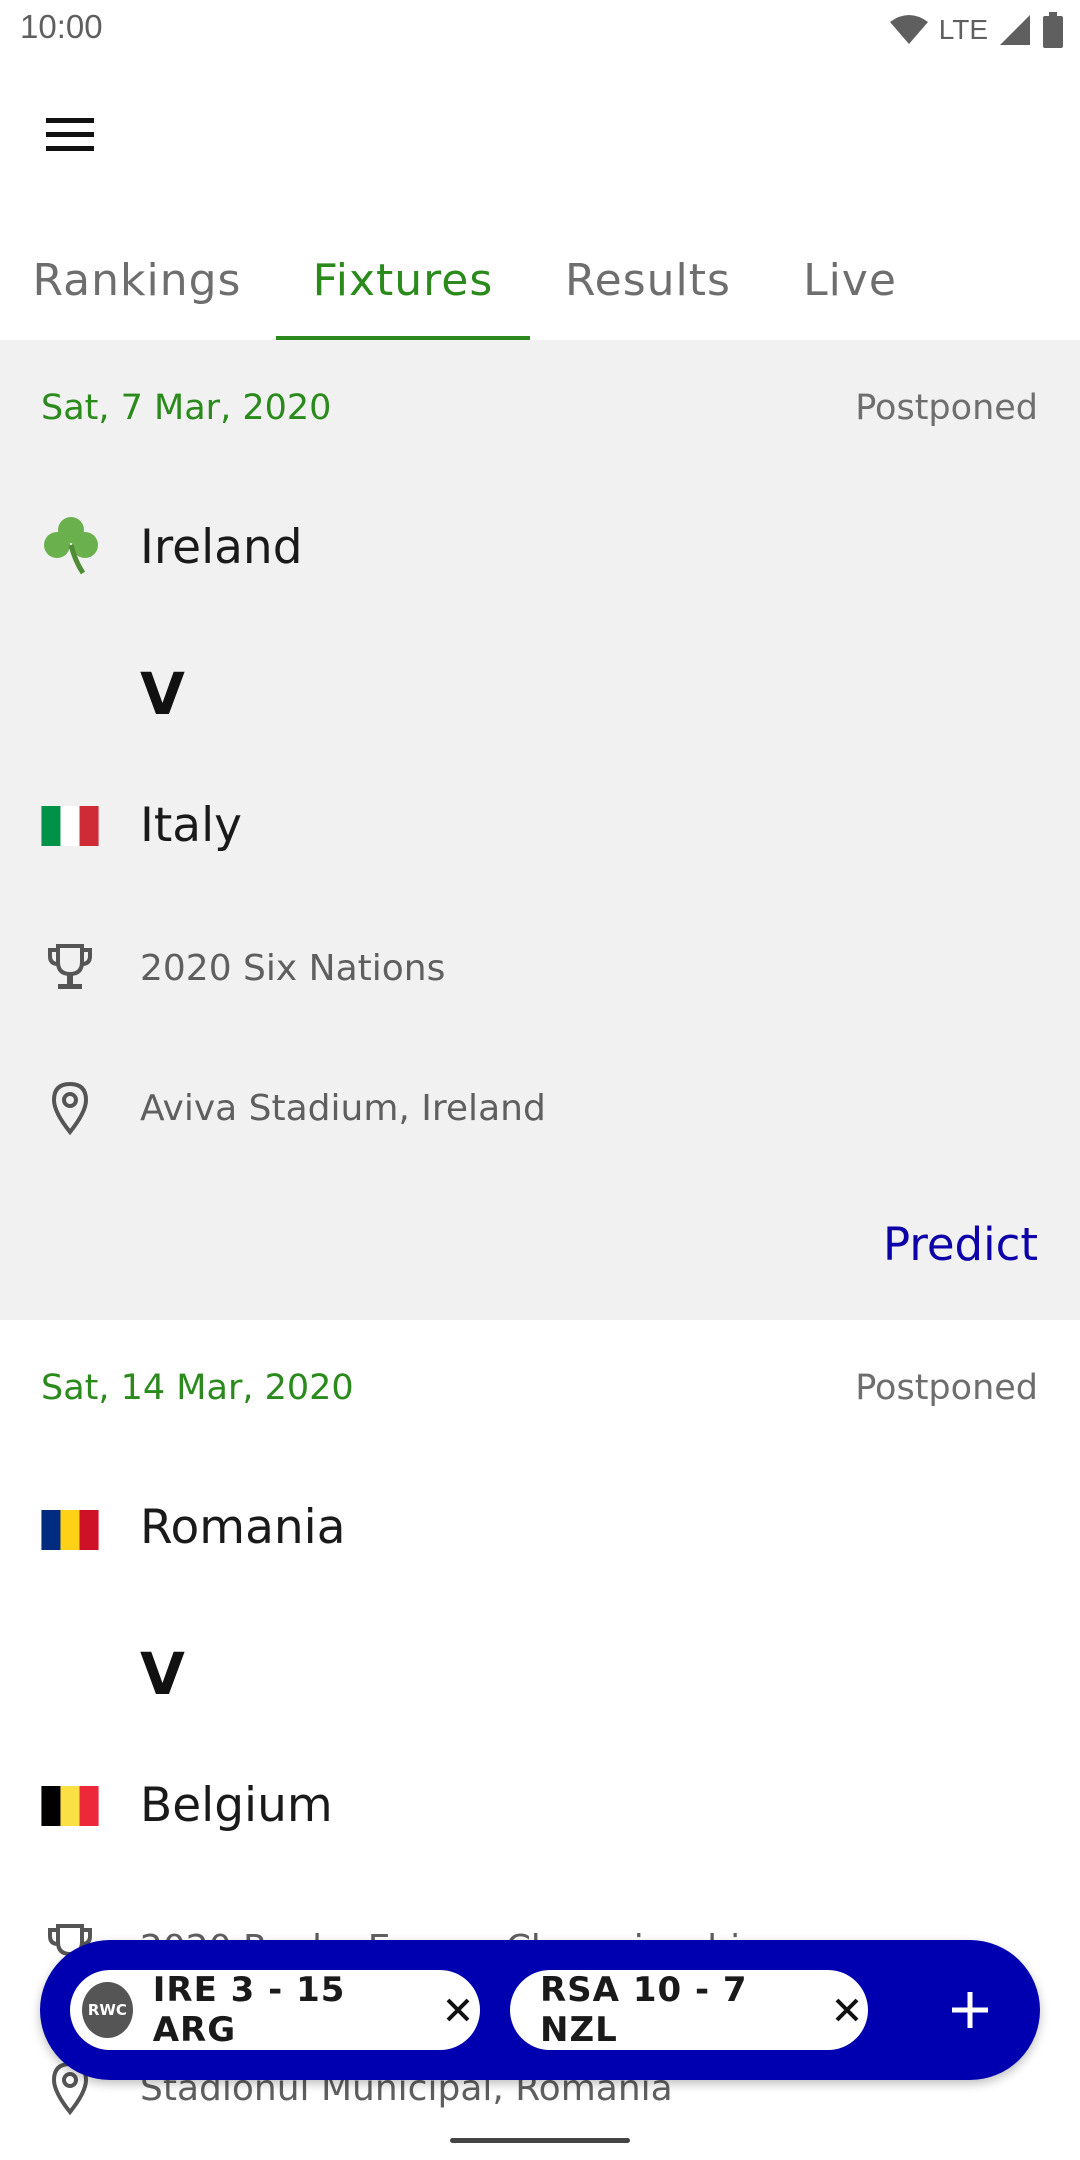 The height and width of the screenshot is (2160, 1080). What do you see at coordinates (197, 1388) in the screenshot?
I see `fixture-date: Sat, 14 Mar, 2020` at bounding box center [197, 1388].